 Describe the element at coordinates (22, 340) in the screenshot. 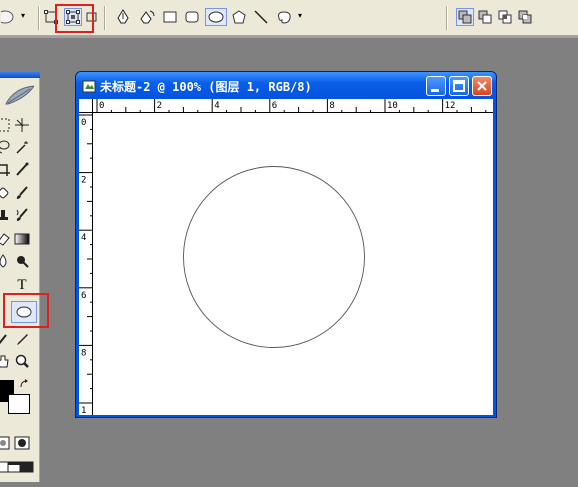

I see `eyedropper-icon` at that location.